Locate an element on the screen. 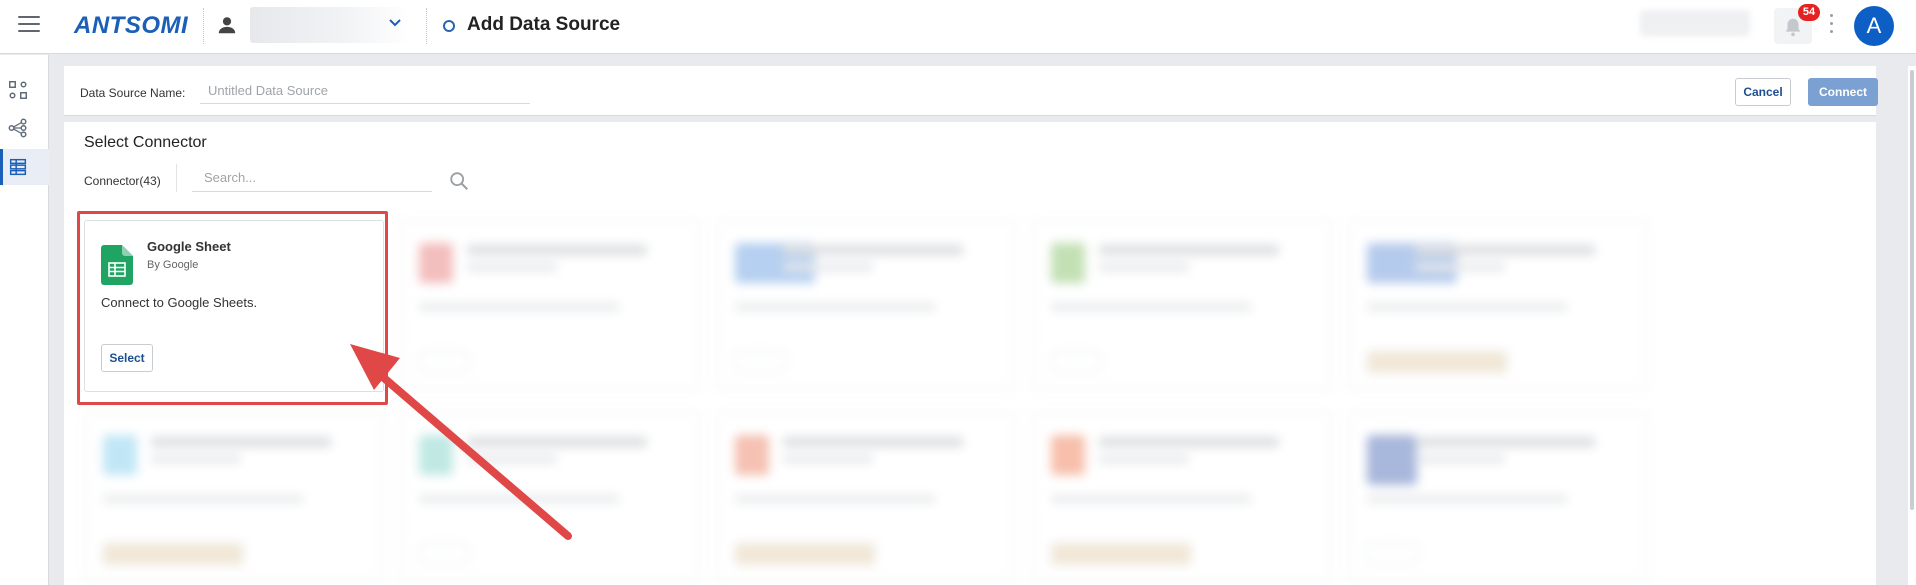 This screenshot has height=585, width=1916. notification-badge: 54 is located at coordinates (1809, 12).